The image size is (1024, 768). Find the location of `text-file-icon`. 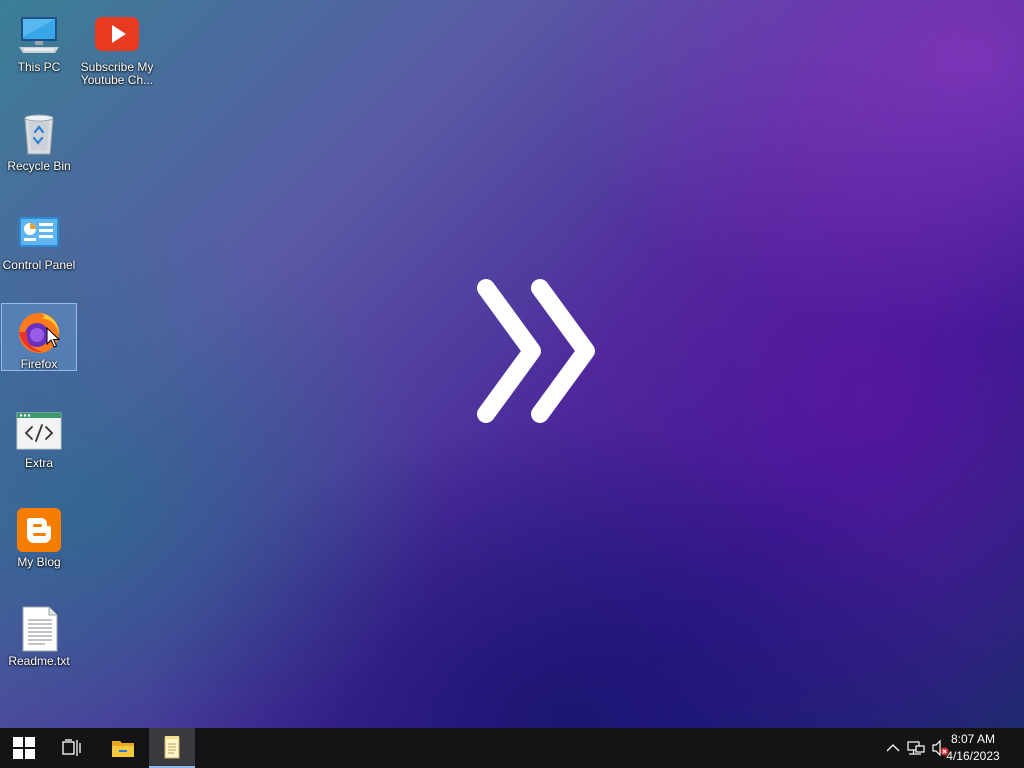

text-file-icon is located at coordinates (40, 629).